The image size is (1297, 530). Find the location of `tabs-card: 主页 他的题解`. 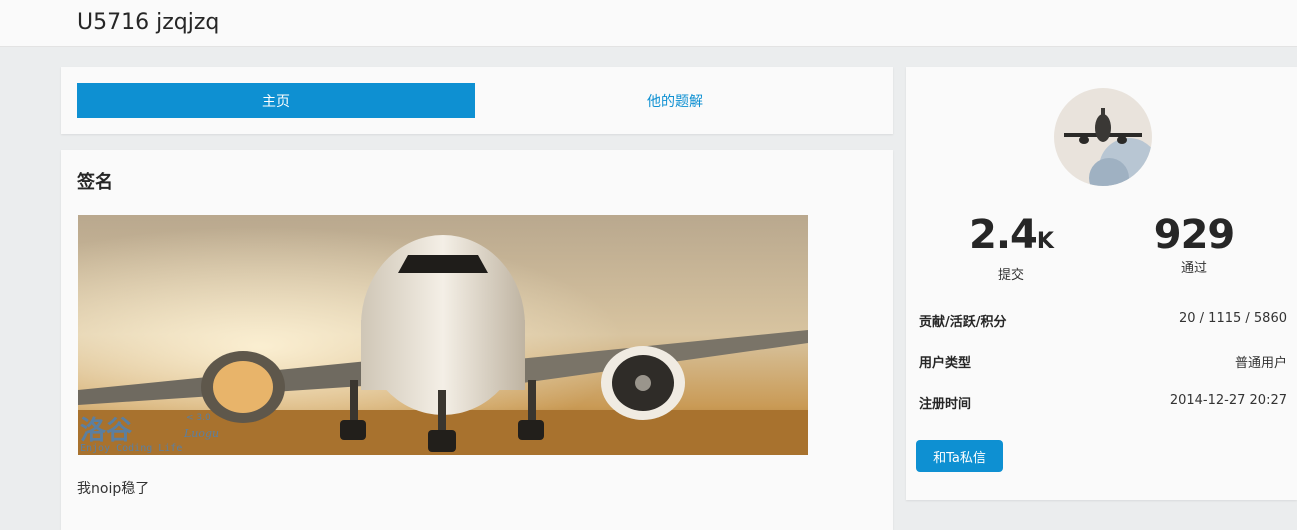

tabs-card: 主页 他的题解 is located at coordinates (477, 100).